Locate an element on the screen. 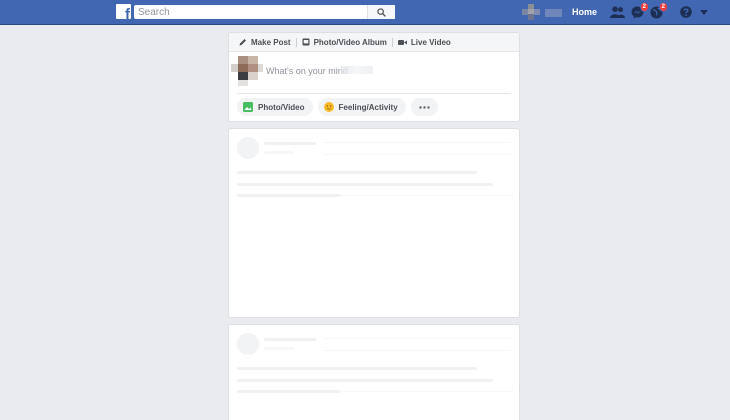 The image size is (730, 420). messages-button: 2 is located at coordinates (639, 10).